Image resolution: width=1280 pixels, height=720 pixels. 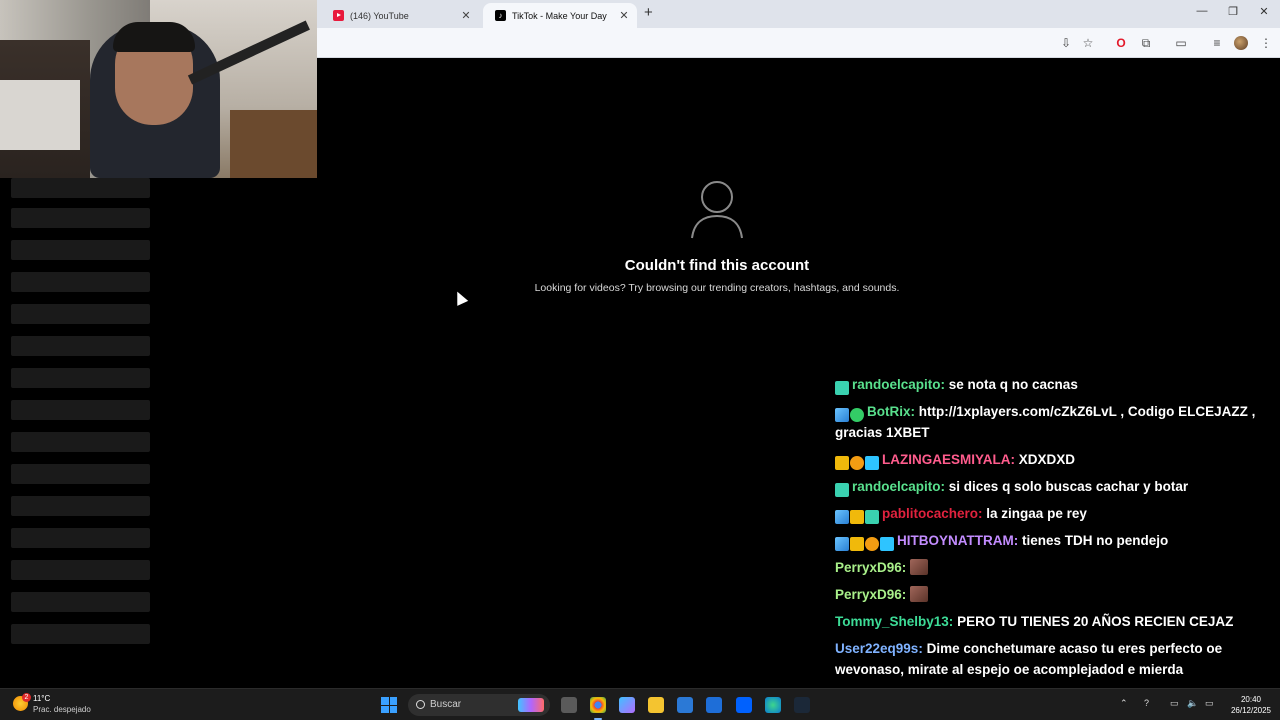 What do you see at coordinates (957, 540) in the screenshot?
I see `chat-username: HITBOYNATTRAM:` at bounding box center [957, 540].